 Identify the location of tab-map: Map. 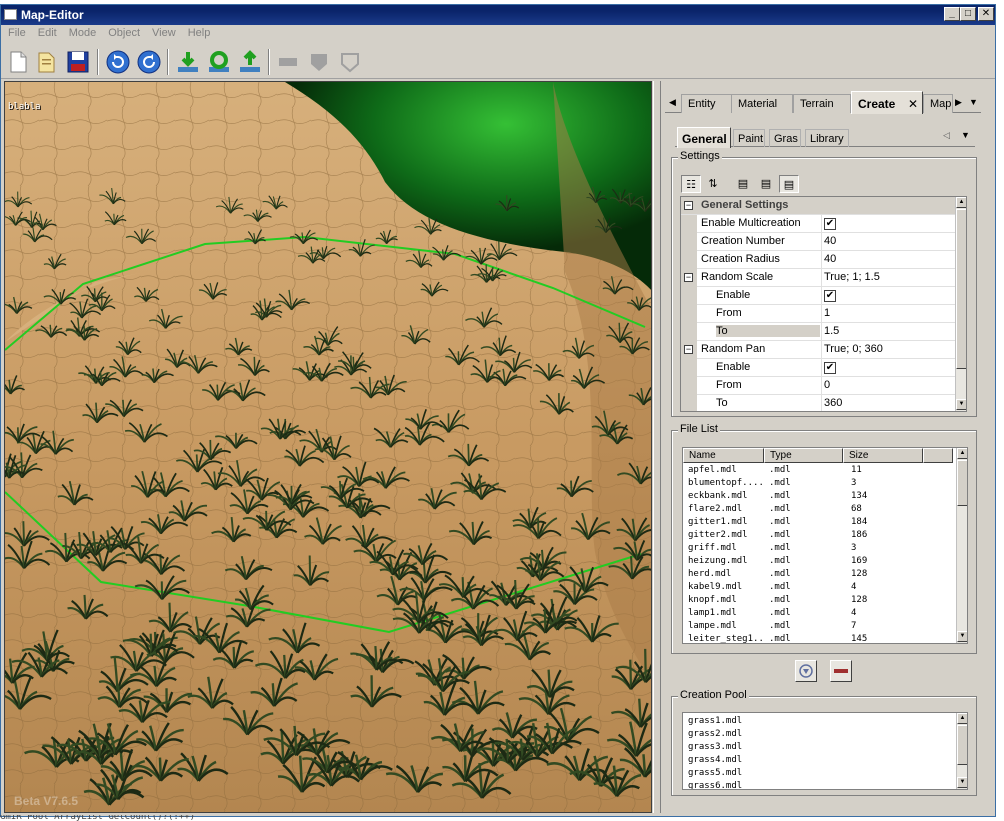
(938, 103).